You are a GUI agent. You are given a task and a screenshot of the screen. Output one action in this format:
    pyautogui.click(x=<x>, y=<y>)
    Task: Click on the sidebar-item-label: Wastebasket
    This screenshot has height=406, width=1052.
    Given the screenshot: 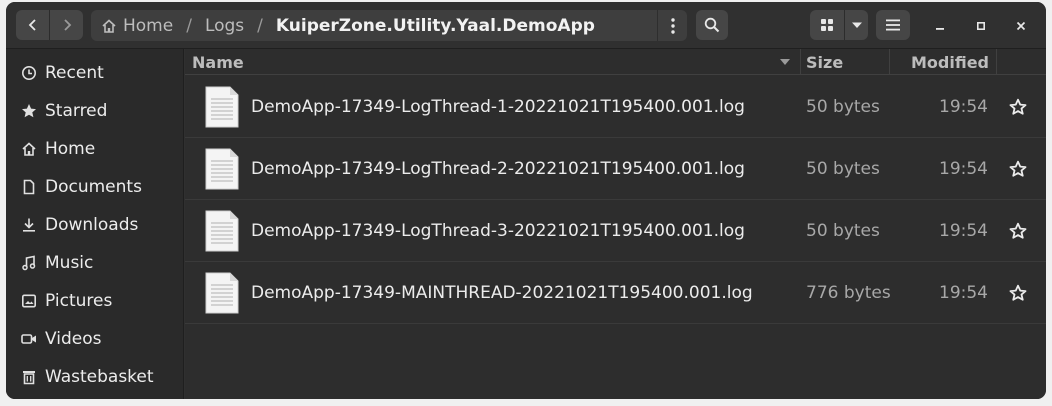 What is the action you would take?
    pyautogui.click(x=99, y=377)
    